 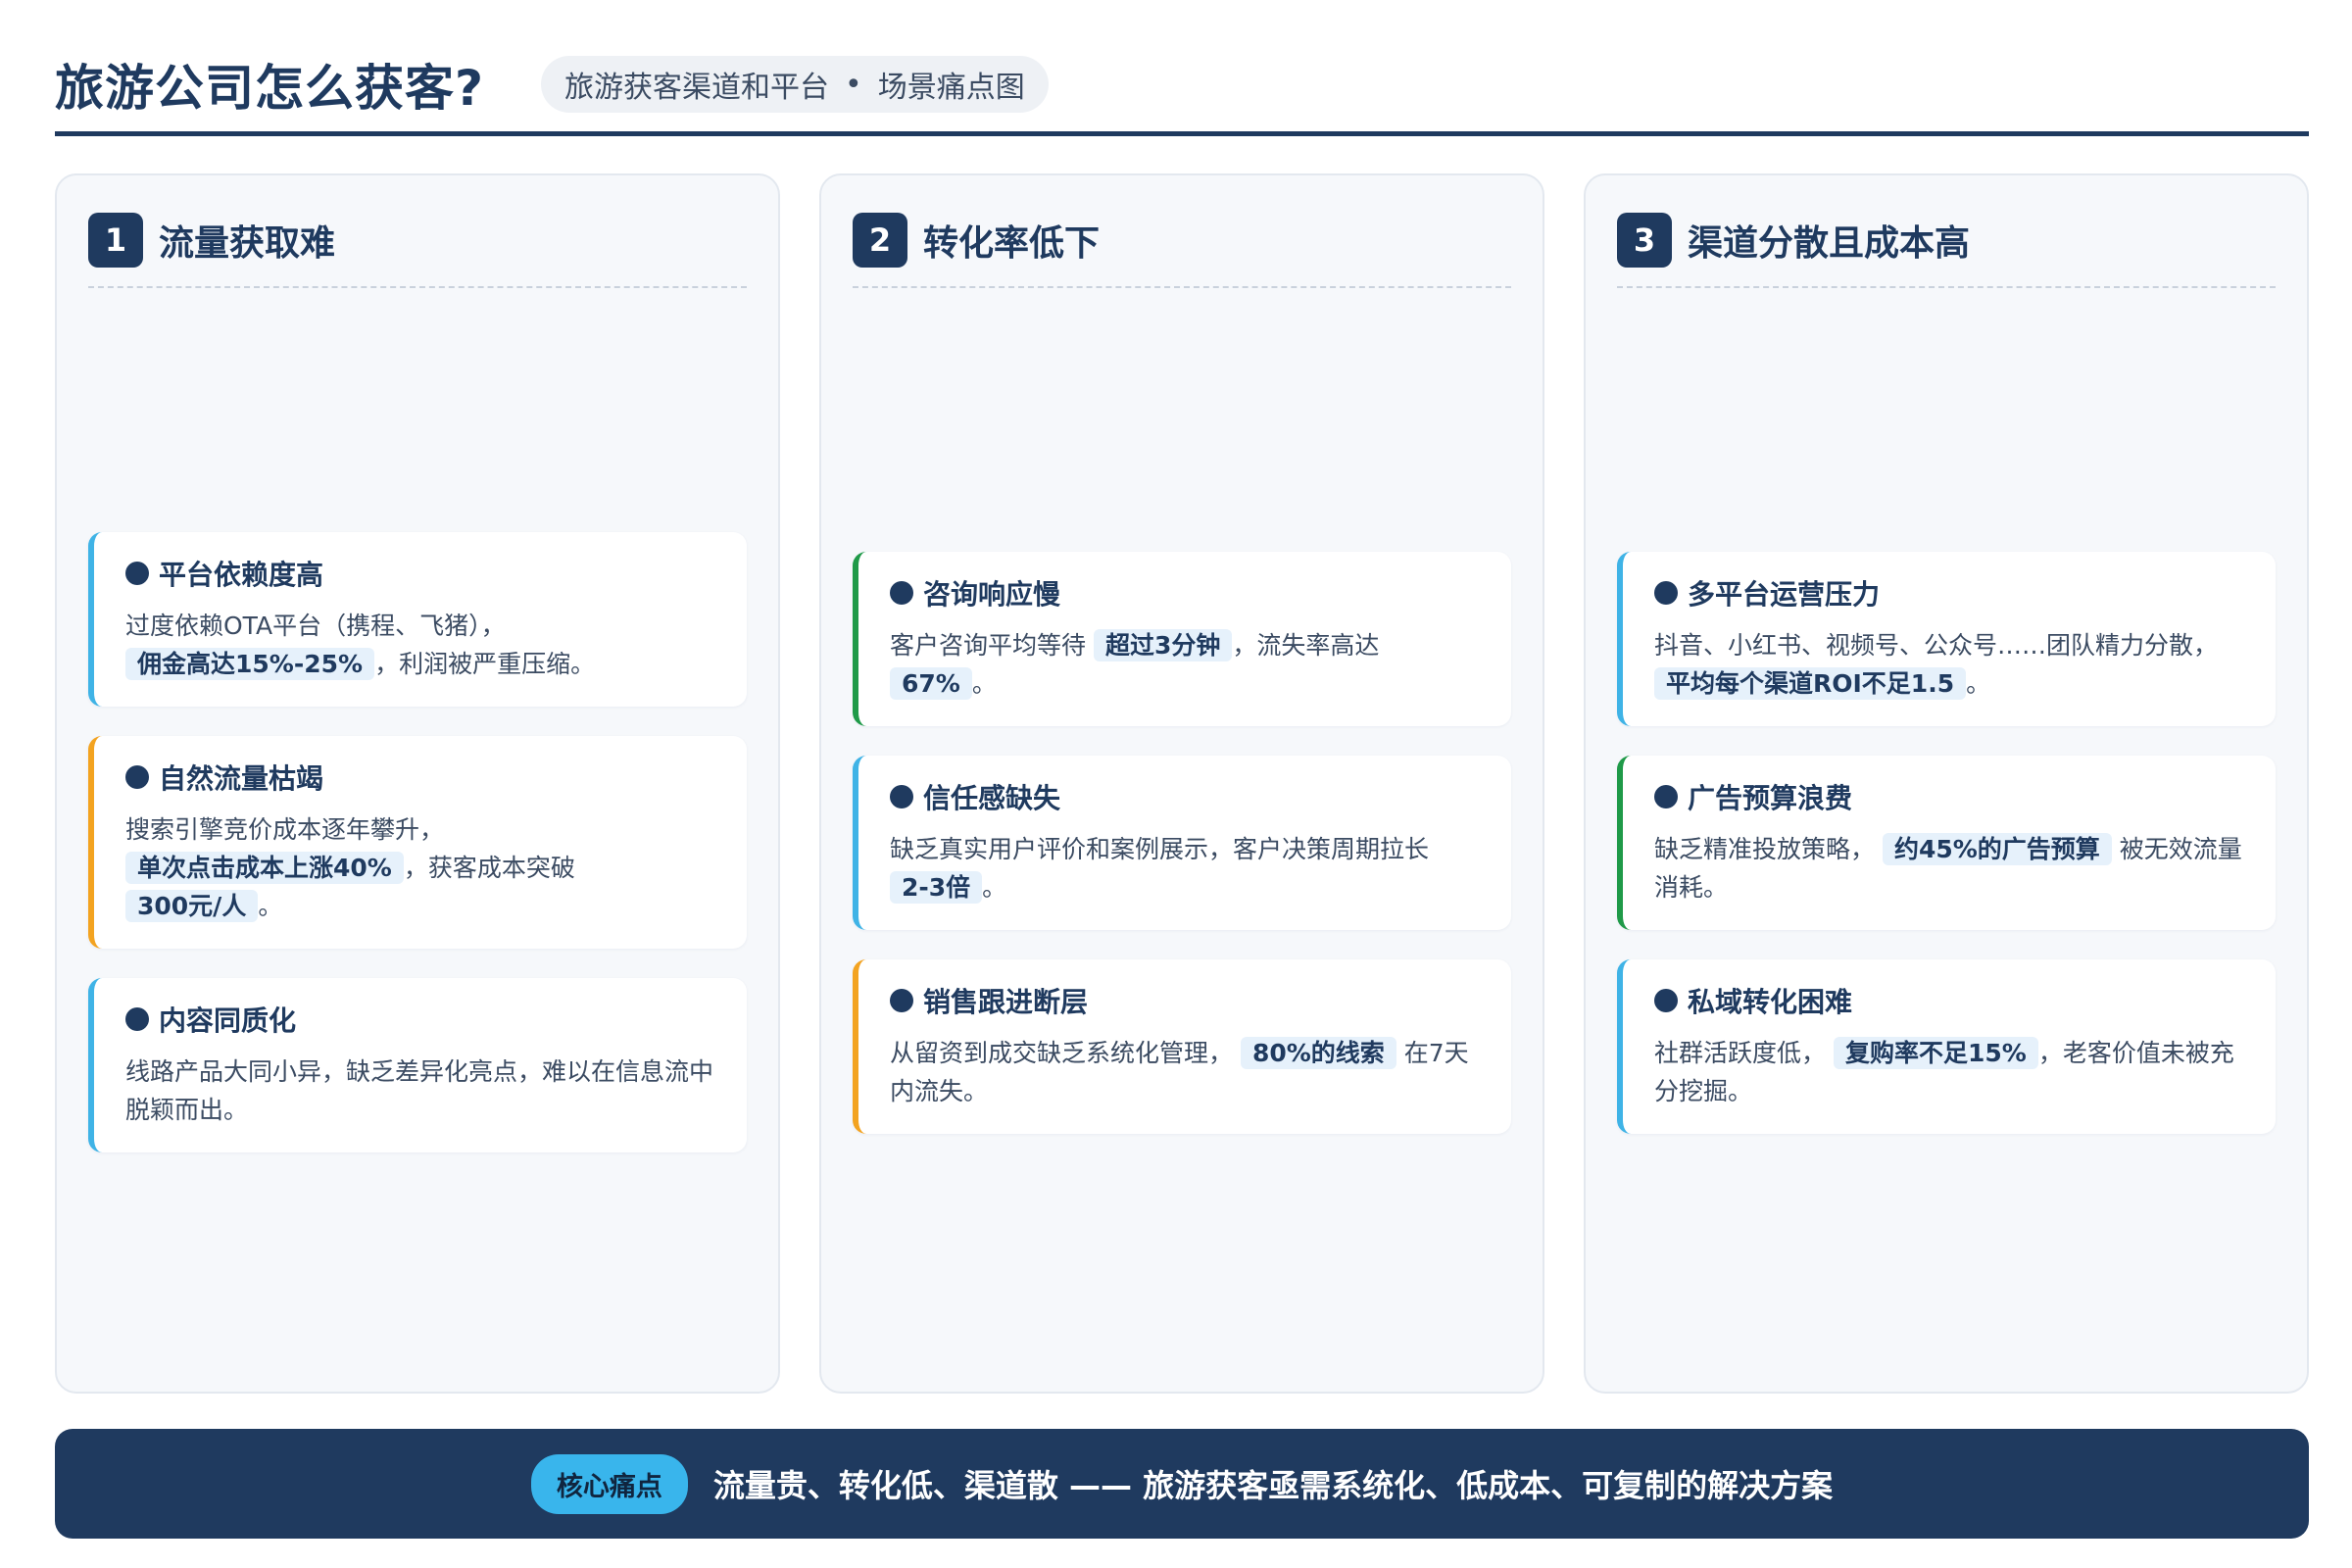 What do you see at coordinates (485, 664) in the screenshot?
I see `card-text: ，利润被严重压缩。` at bounding box center [485, 664].